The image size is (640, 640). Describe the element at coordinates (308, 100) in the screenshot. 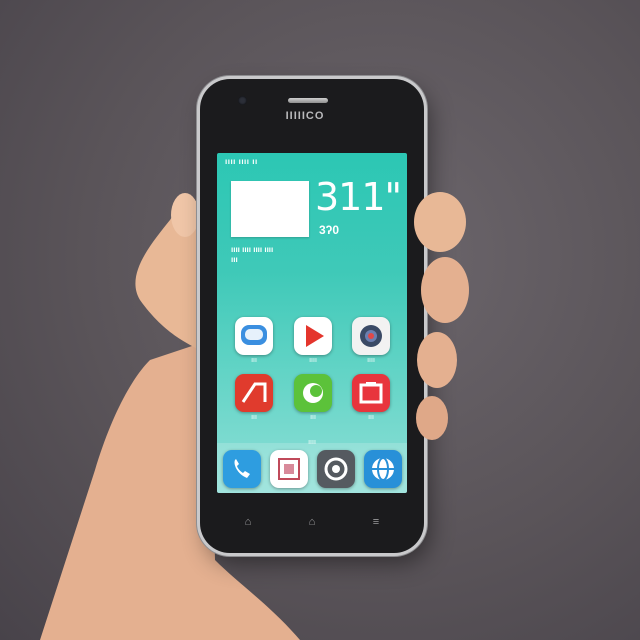

I see `earpiece-speaker` at that location.